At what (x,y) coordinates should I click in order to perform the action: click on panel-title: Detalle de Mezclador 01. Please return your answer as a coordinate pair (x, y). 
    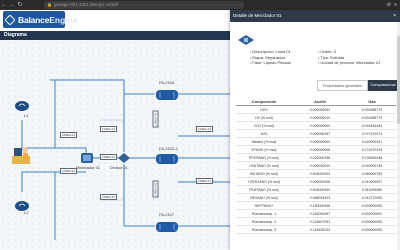
    Looking at the image, I should click on (257, 15).